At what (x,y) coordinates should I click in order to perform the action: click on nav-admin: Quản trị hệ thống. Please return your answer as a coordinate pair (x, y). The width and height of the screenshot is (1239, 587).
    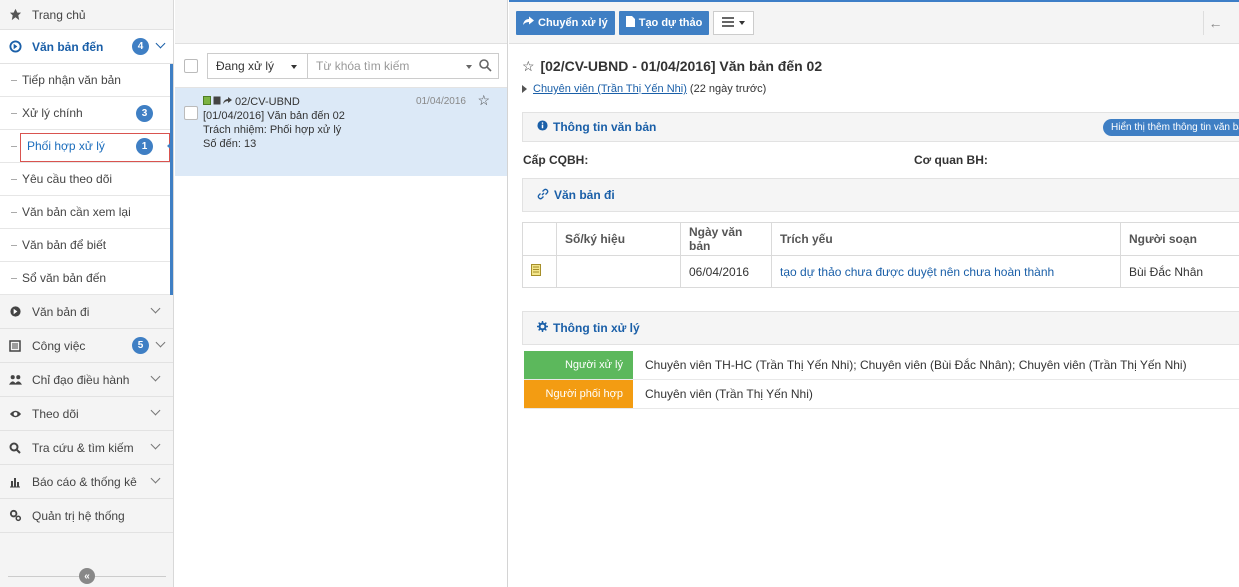
    Looking at the image, I should click on (86, 516).